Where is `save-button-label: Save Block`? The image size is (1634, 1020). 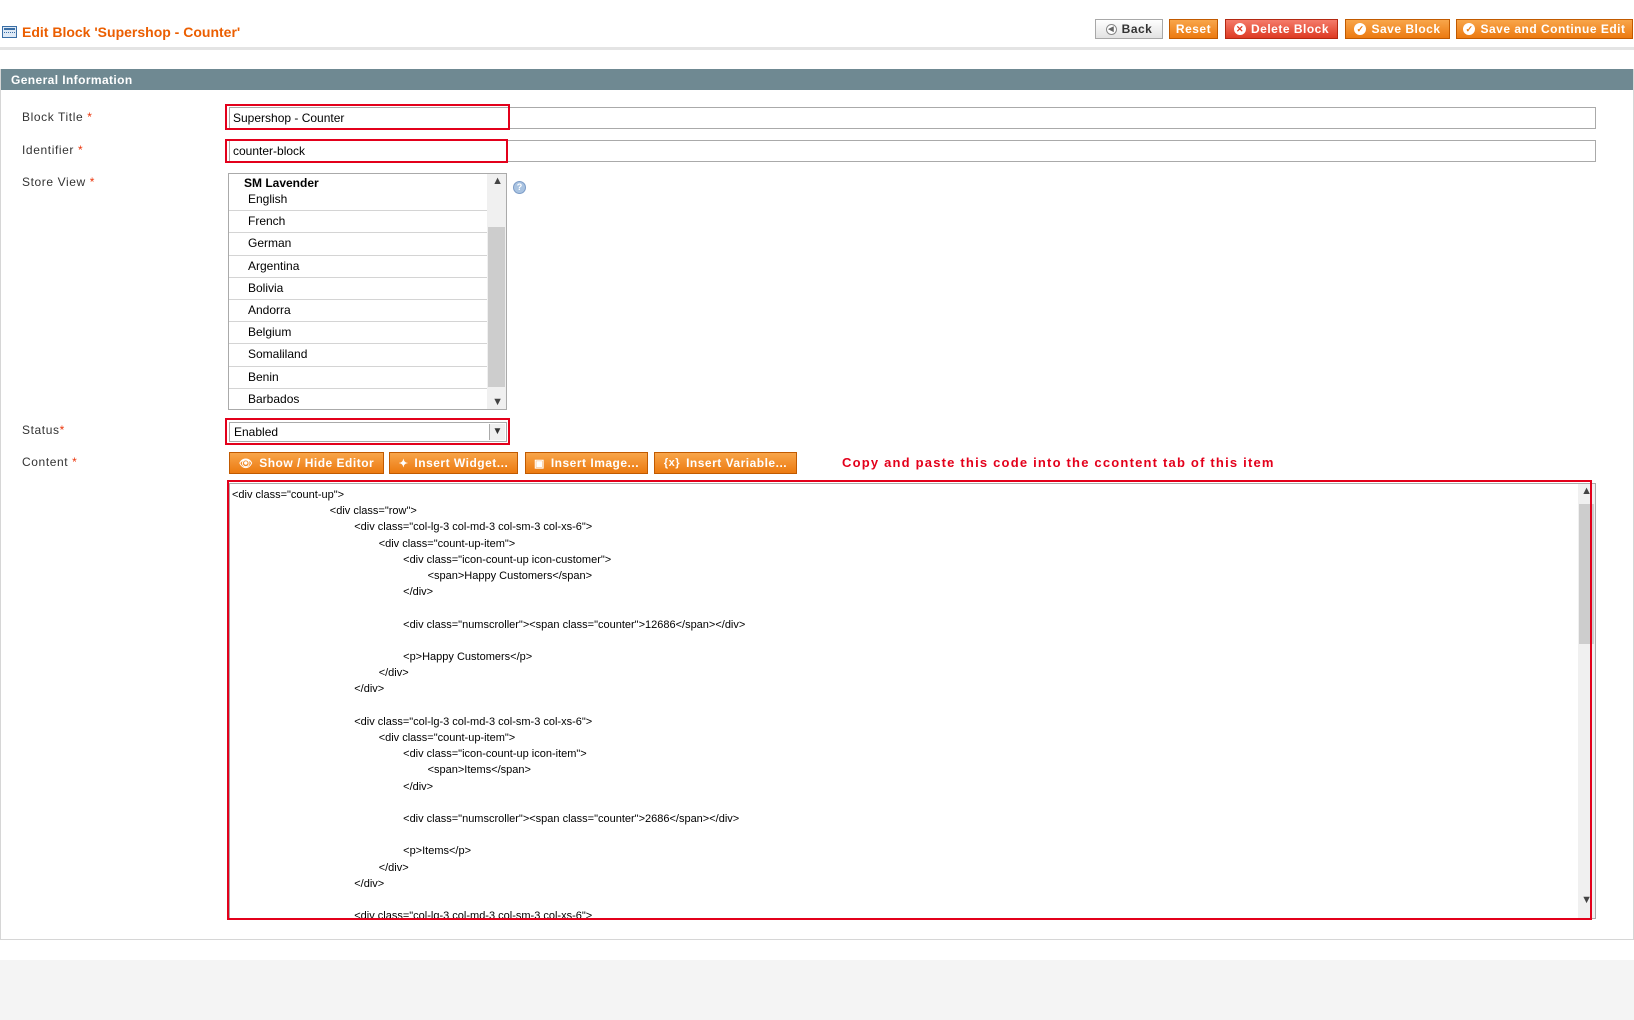 save-button-label: Save Block is located at coordinates (1406, 29).